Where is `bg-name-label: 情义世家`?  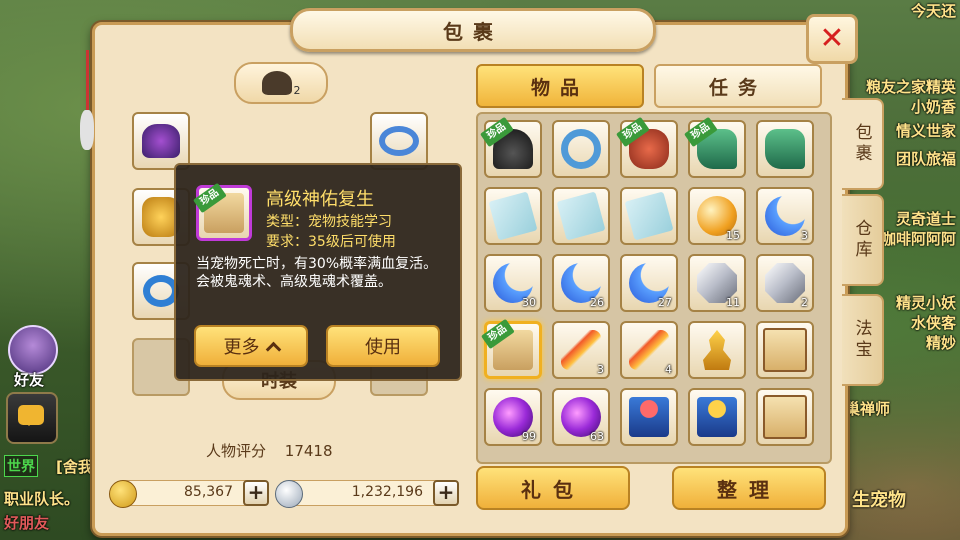 bg-name-label: 情义世家 is located at coordinates (925, 131).